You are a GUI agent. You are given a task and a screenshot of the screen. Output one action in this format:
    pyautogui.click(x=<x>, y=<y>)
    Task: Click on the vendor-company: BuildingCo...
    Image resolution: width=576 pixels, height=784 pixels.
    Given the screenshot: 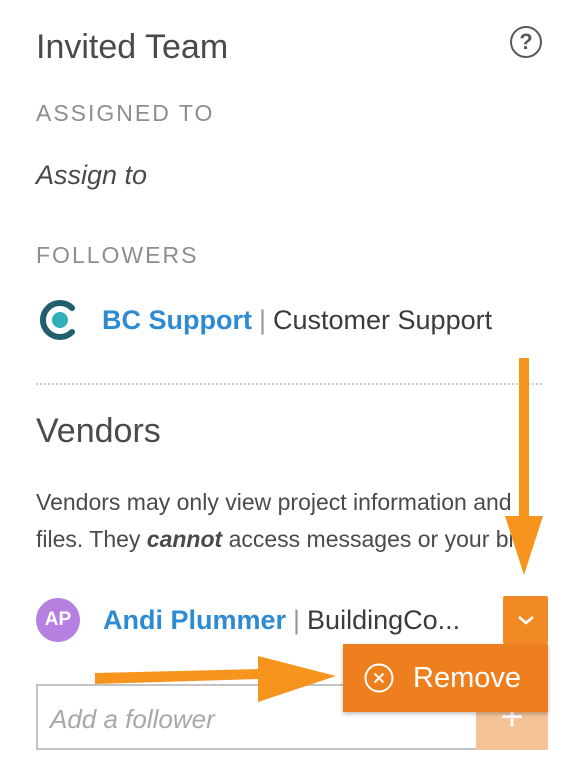 What is the action you would take?
    pyautogui.click(x=384, y=619)
    